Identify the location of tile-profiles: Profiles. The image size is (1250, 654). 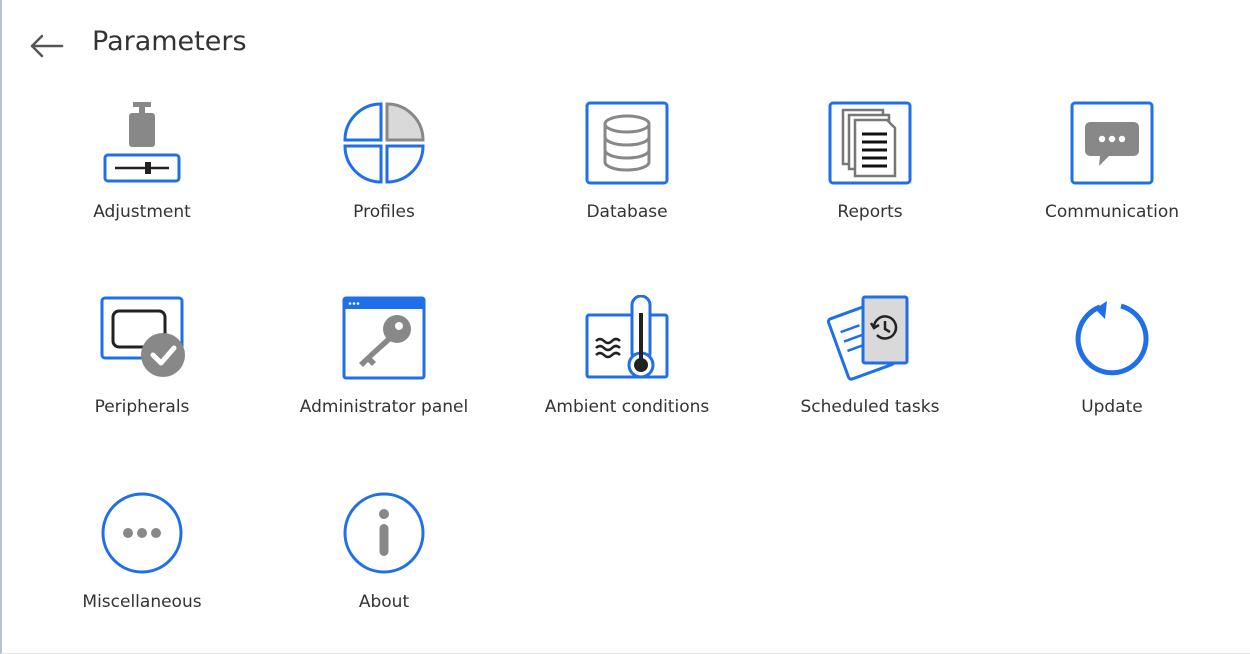
(384, 175).